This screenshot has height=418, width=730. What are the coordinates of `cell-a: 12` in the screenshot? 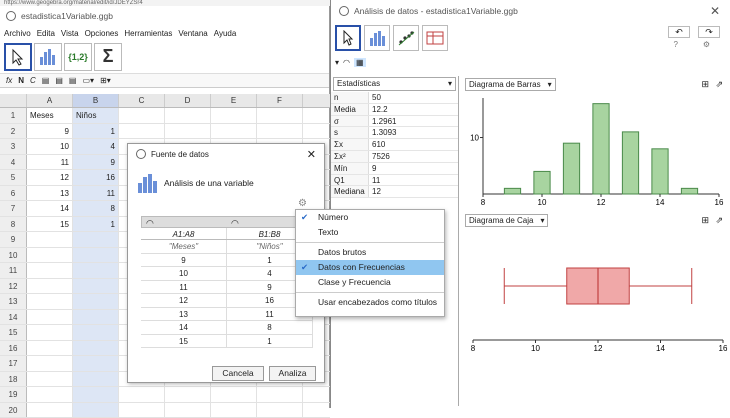 It's located at (50, 177).